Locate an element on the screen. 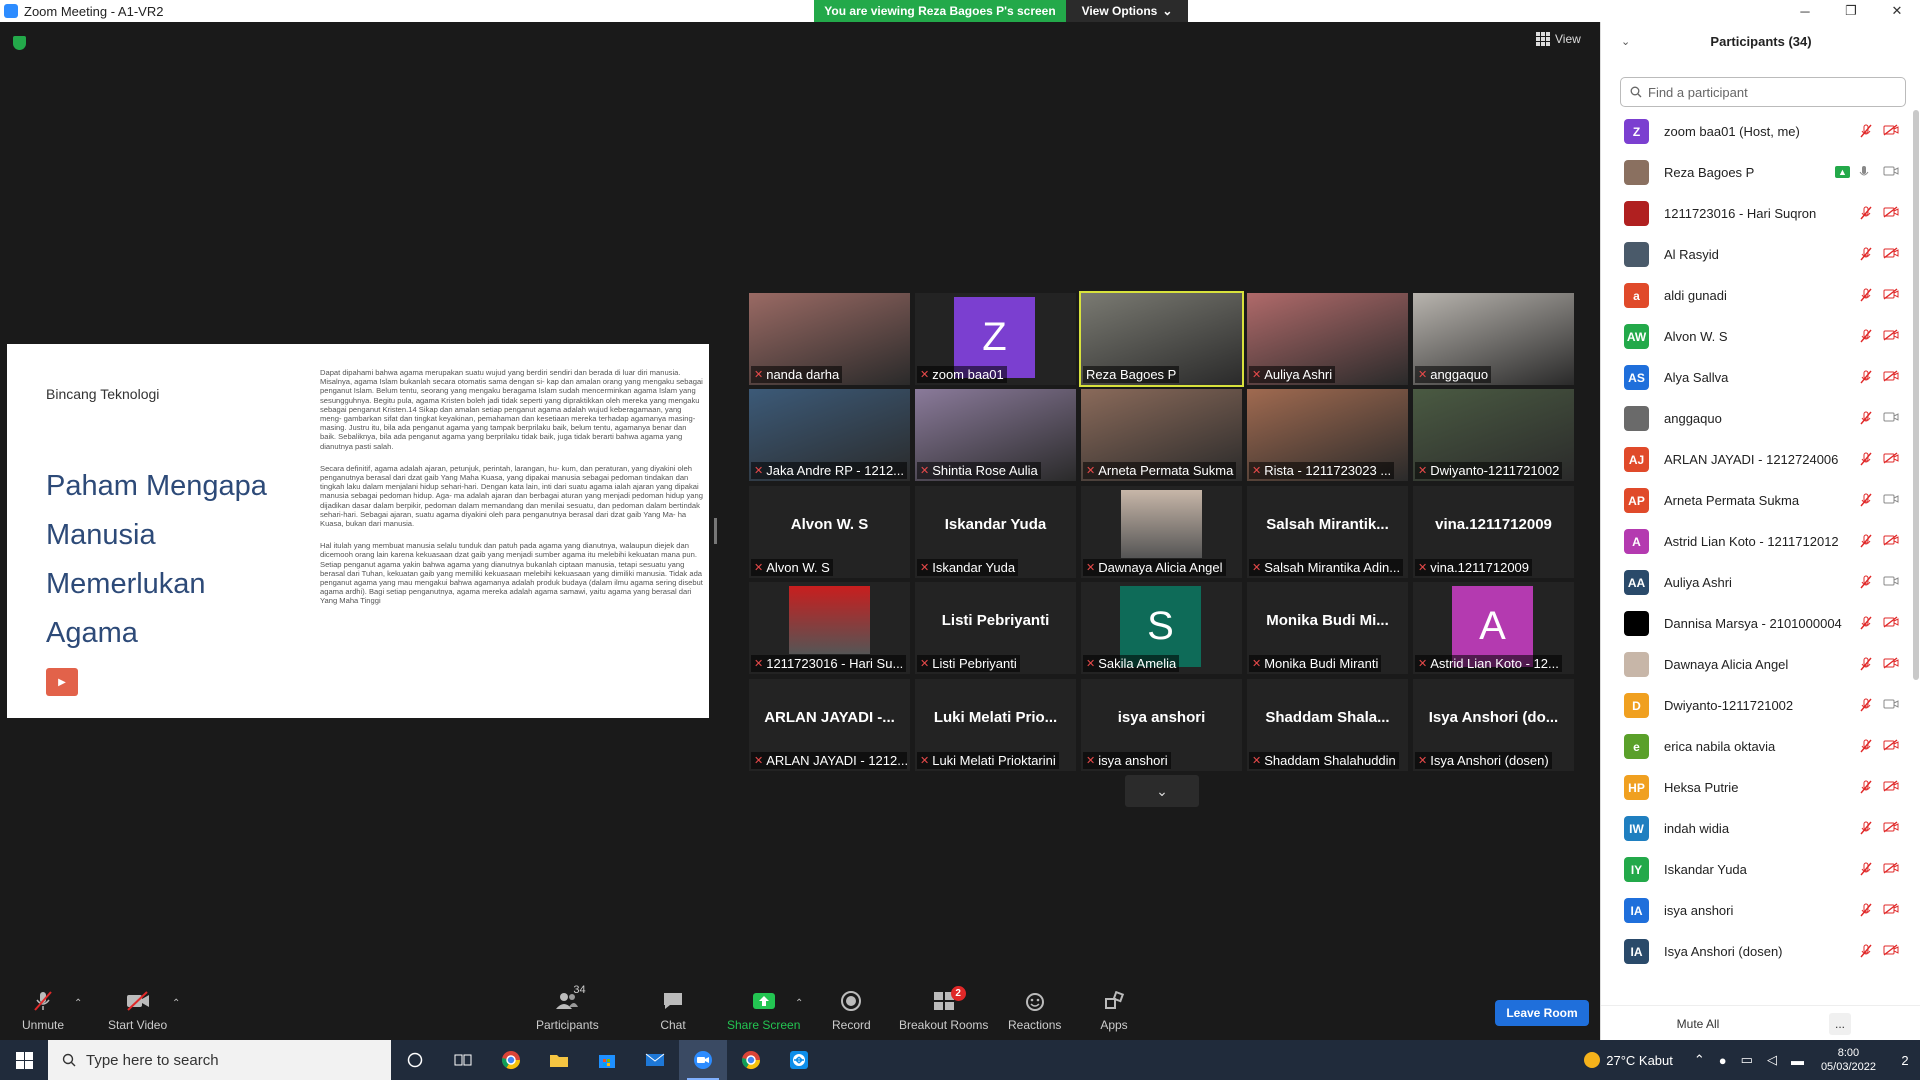  participant-row: AS Alya Sallva is located at coordinates (1757, 377).